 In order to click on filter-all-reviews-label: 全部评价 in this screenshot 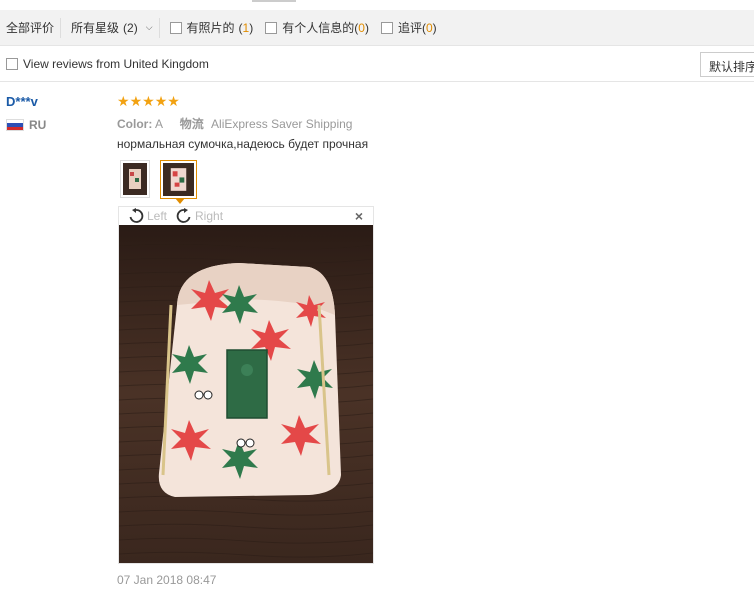, I will do `click(30, 28)`.